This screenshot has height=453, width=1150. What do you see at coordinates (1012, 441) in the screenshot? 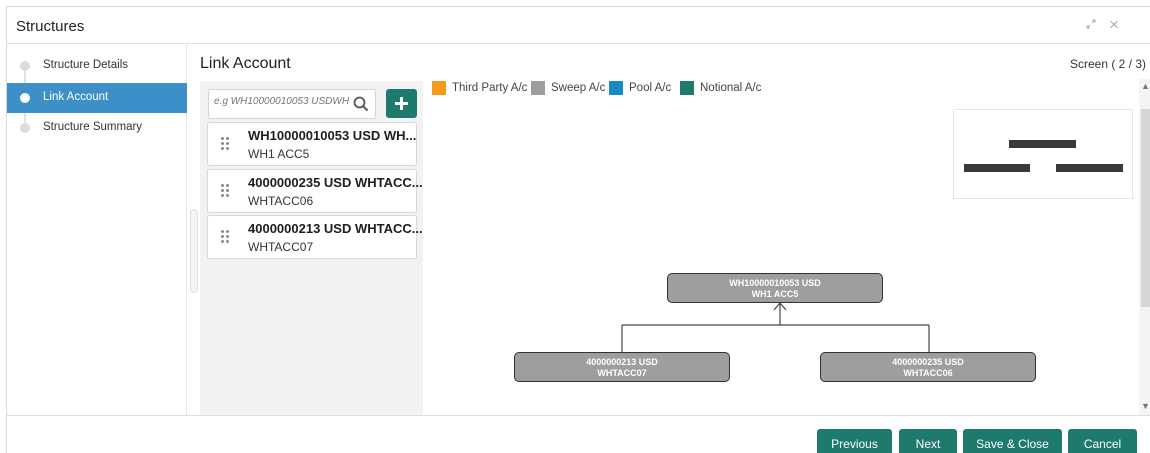
I see `save-close-button: Save & Close` at bounding box center [1012, 441].